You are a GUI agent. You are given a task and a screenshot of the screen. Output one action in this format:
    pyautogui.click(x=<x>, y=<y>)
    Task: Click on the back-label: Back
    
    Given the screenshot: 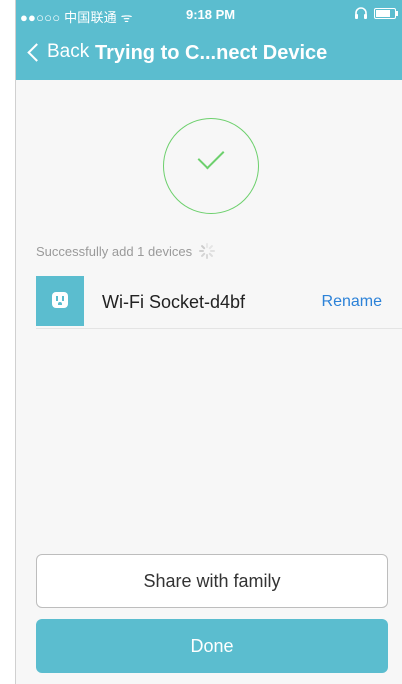 What is the action you would take?
    pyautogui.click(x=68, y=51)
    